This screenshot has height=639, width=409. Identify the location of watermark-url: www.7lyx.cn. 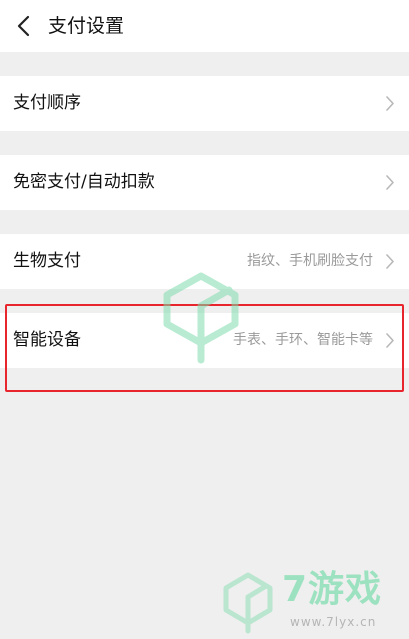
(333, 622).